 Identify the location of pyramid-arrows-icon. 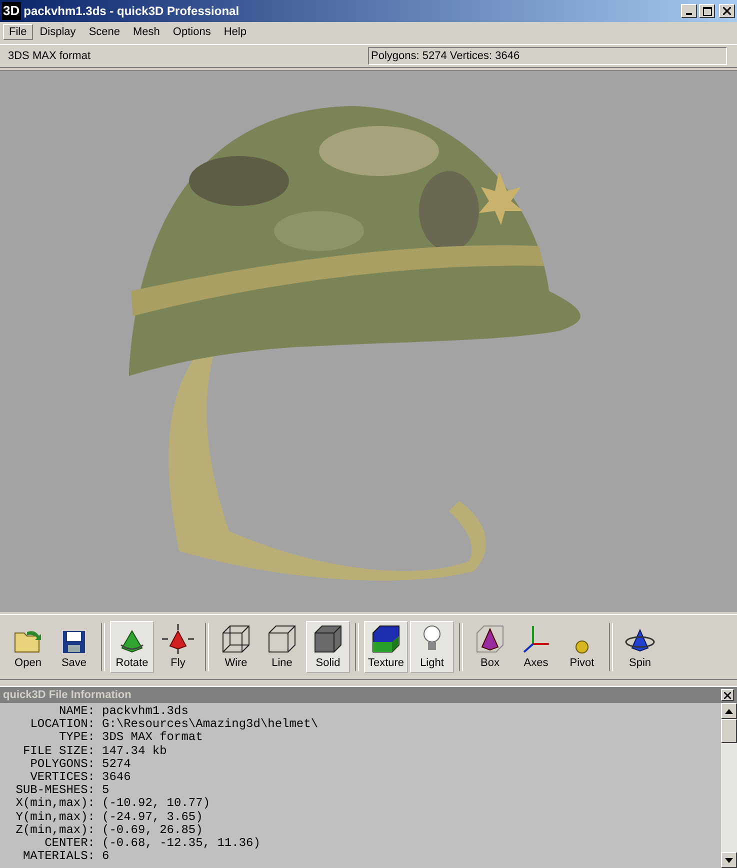
(178, 639).